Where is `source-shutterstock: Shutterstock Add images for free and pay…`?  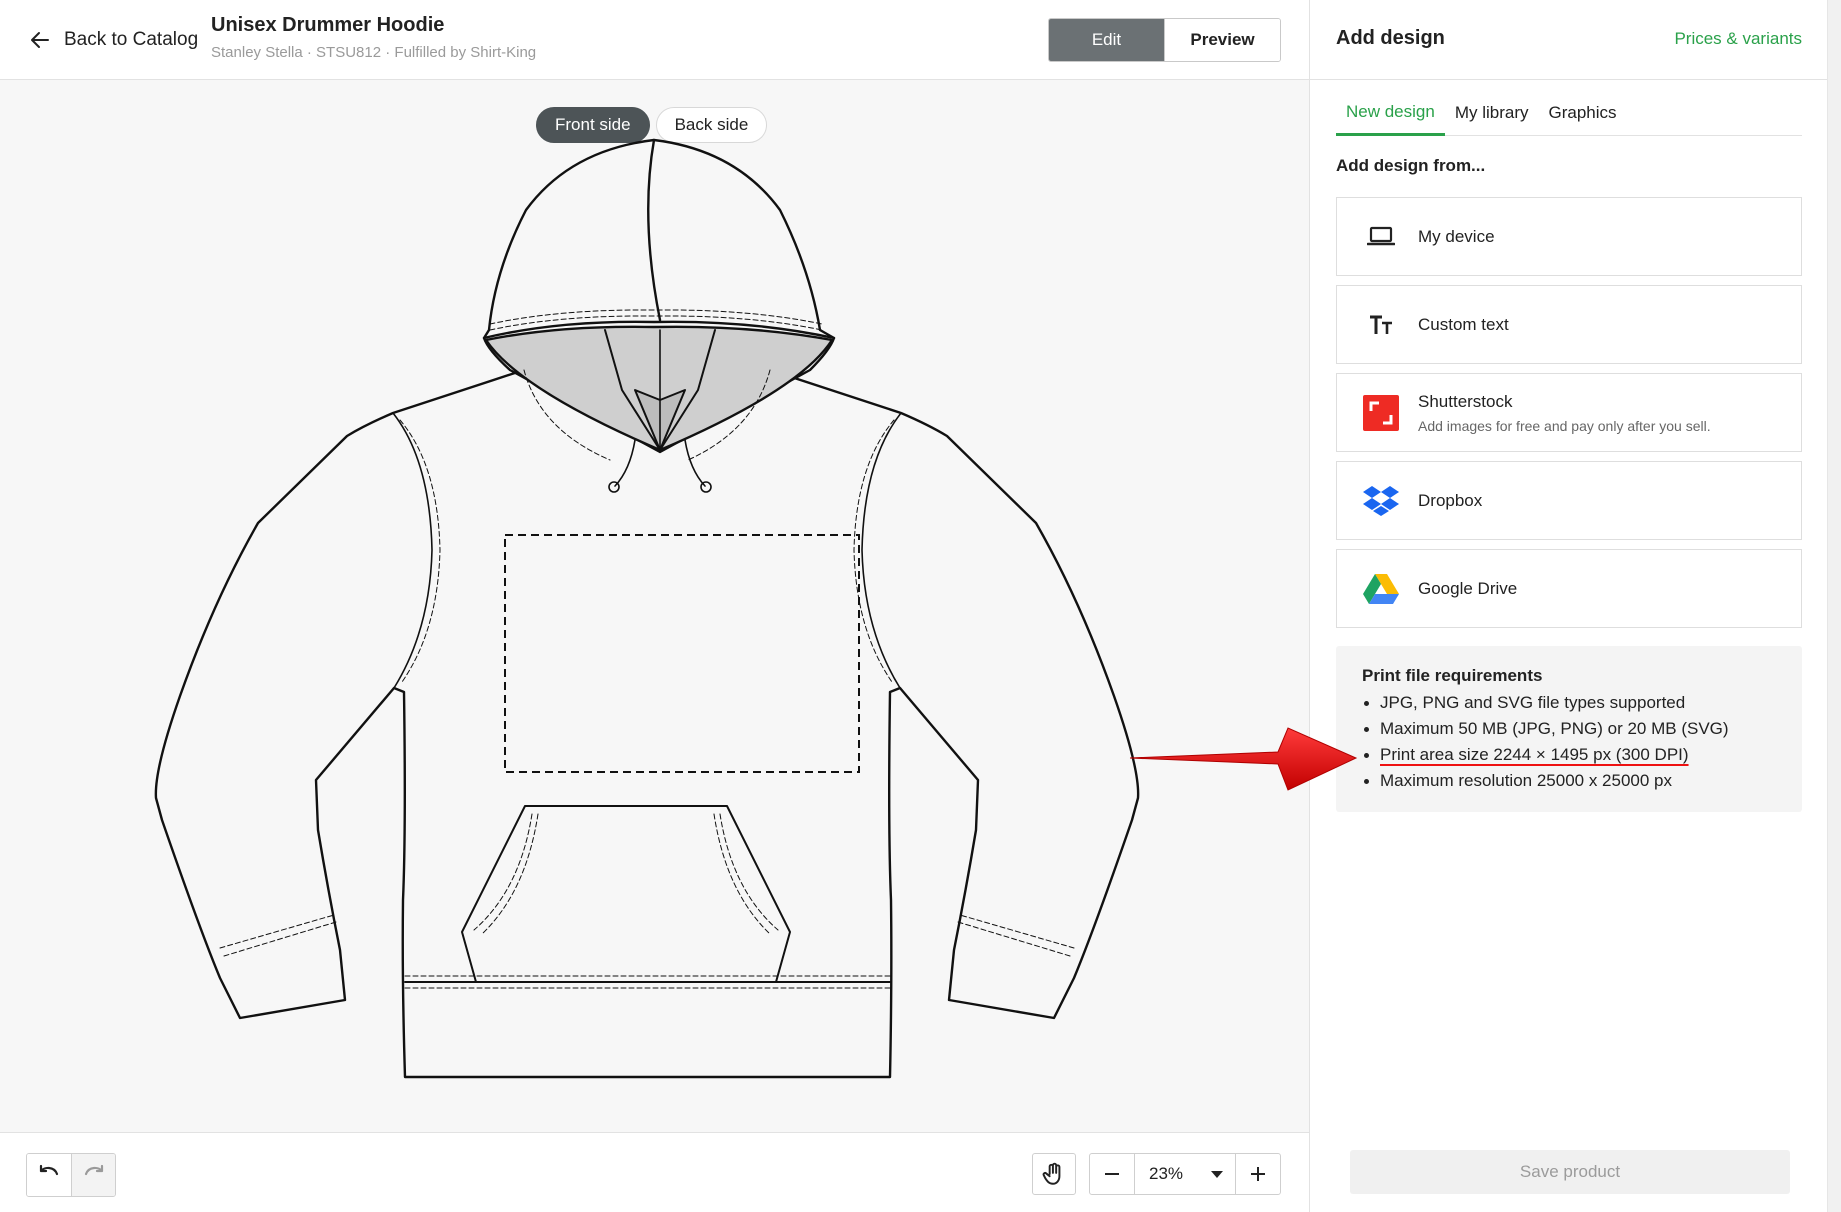 source-shutterstock: Shutterstock Add images for free and pay… is located at coordinates (1569, 412).